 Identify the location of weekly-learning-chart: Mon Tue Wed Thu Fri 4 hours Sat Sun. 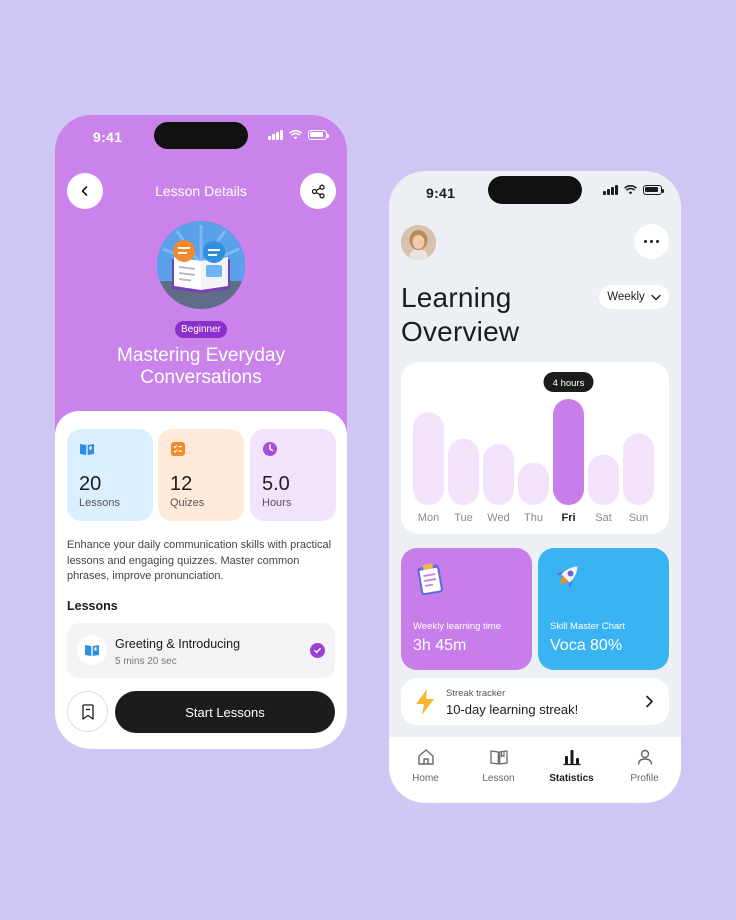
(535, 448).